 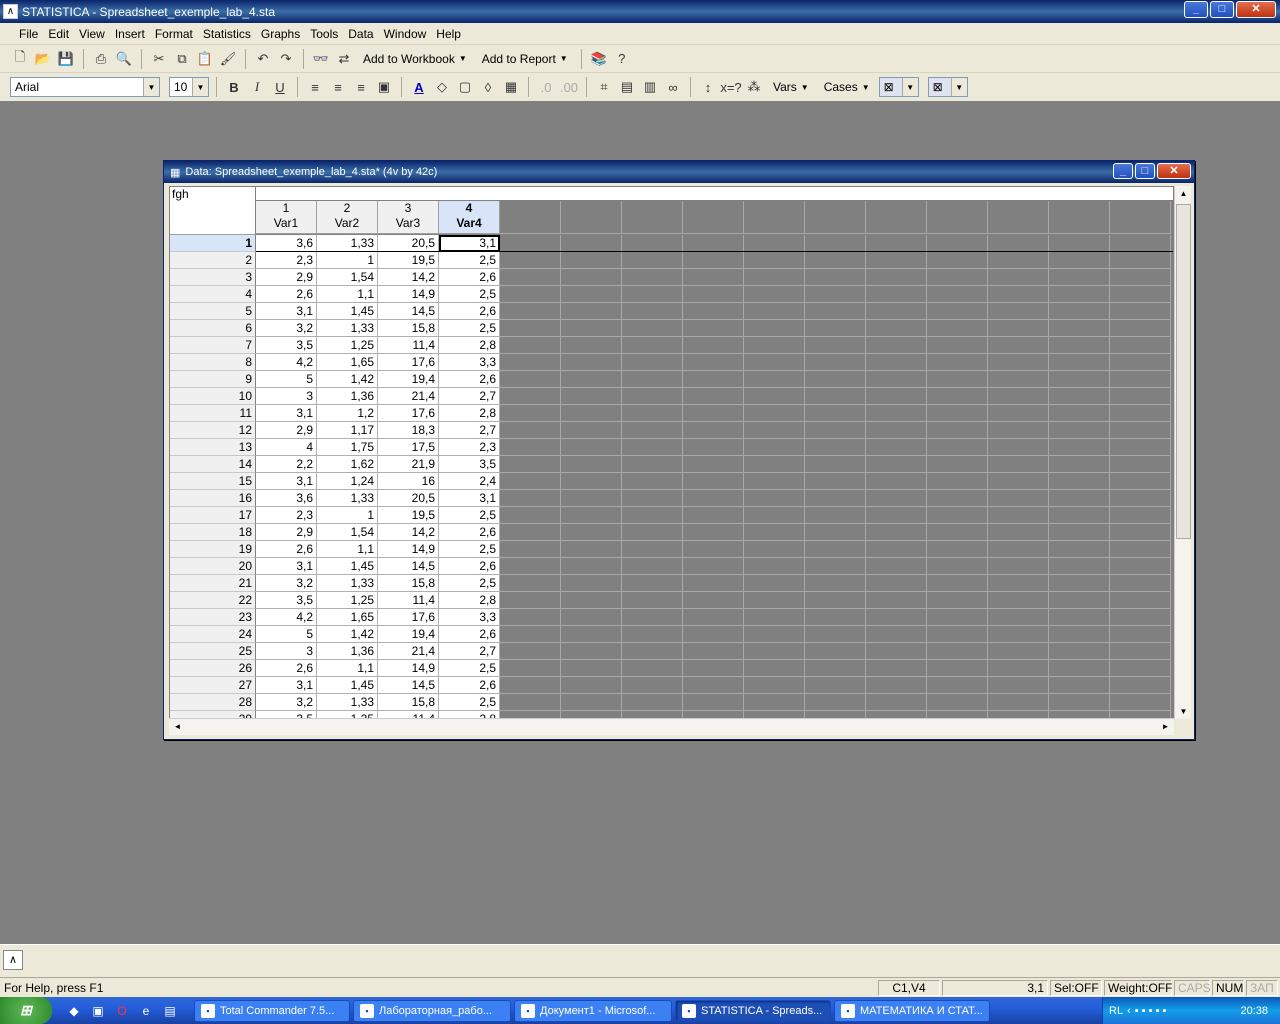 I want to click on table-cell: 4,2, so click(x=286, y=617).